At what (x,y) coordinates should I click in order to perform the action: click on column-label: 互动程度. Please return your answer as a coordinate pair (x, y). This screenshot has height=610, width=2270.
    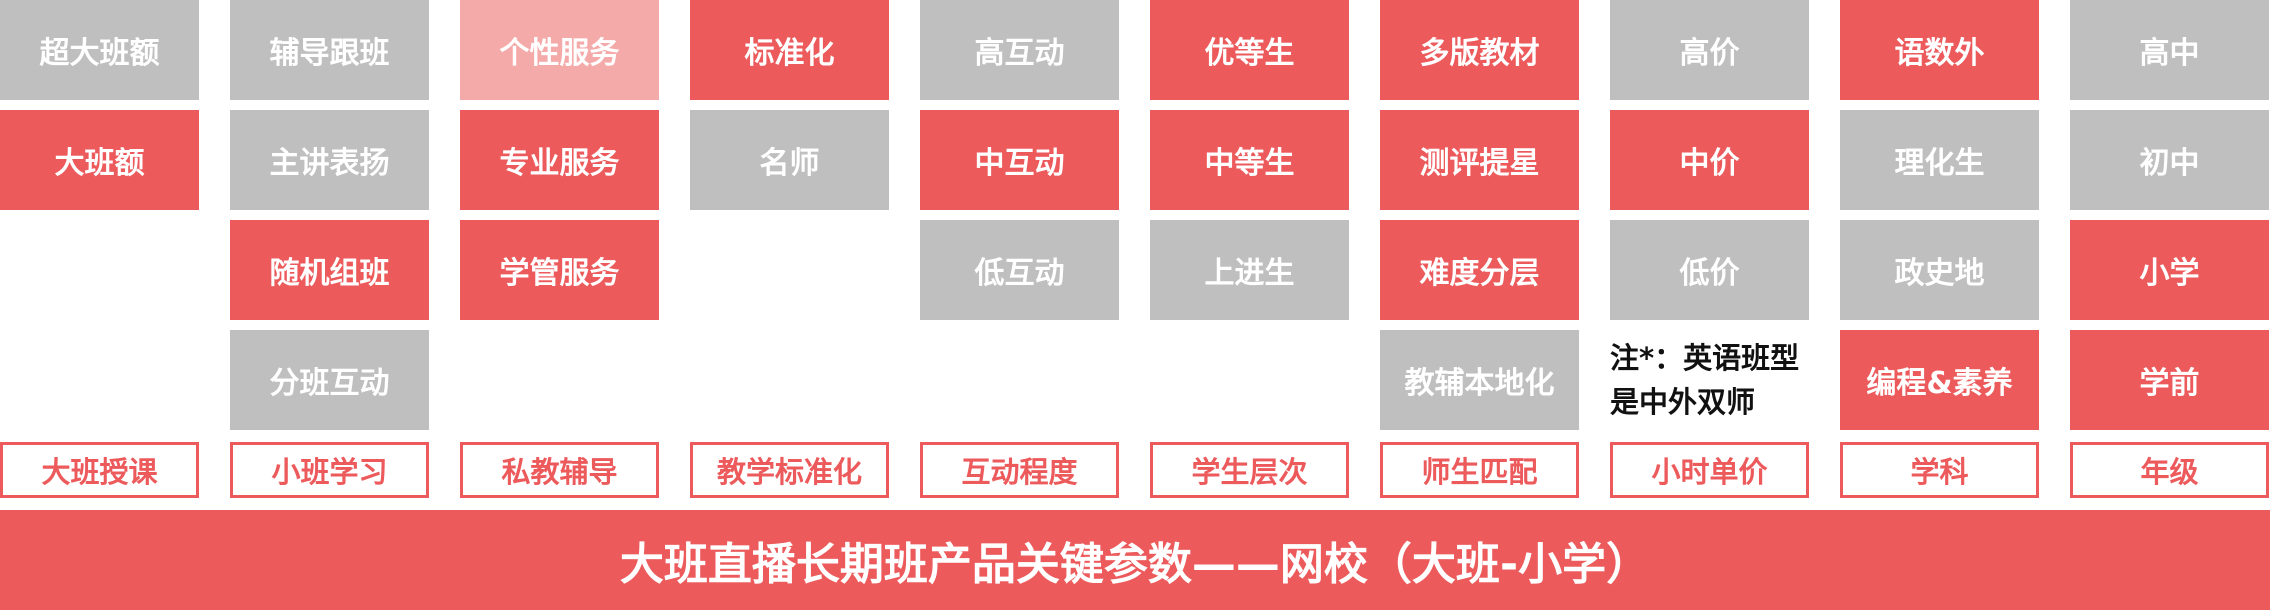
    Looking at the image, I should click on (1019, 470).